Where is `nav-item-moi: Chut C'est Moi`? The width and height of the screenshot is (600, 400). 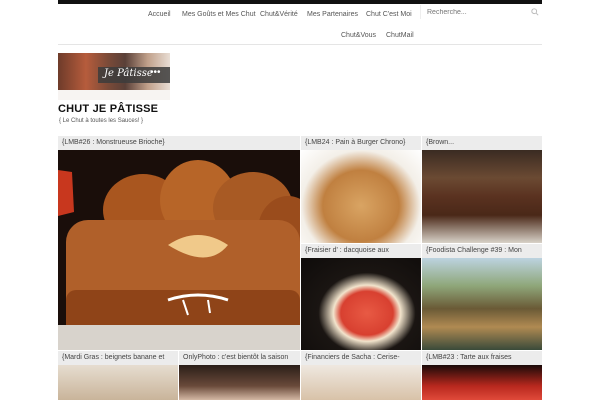
nav-item-moi: Chut C'est Moi is located at coordinates (389, 14).